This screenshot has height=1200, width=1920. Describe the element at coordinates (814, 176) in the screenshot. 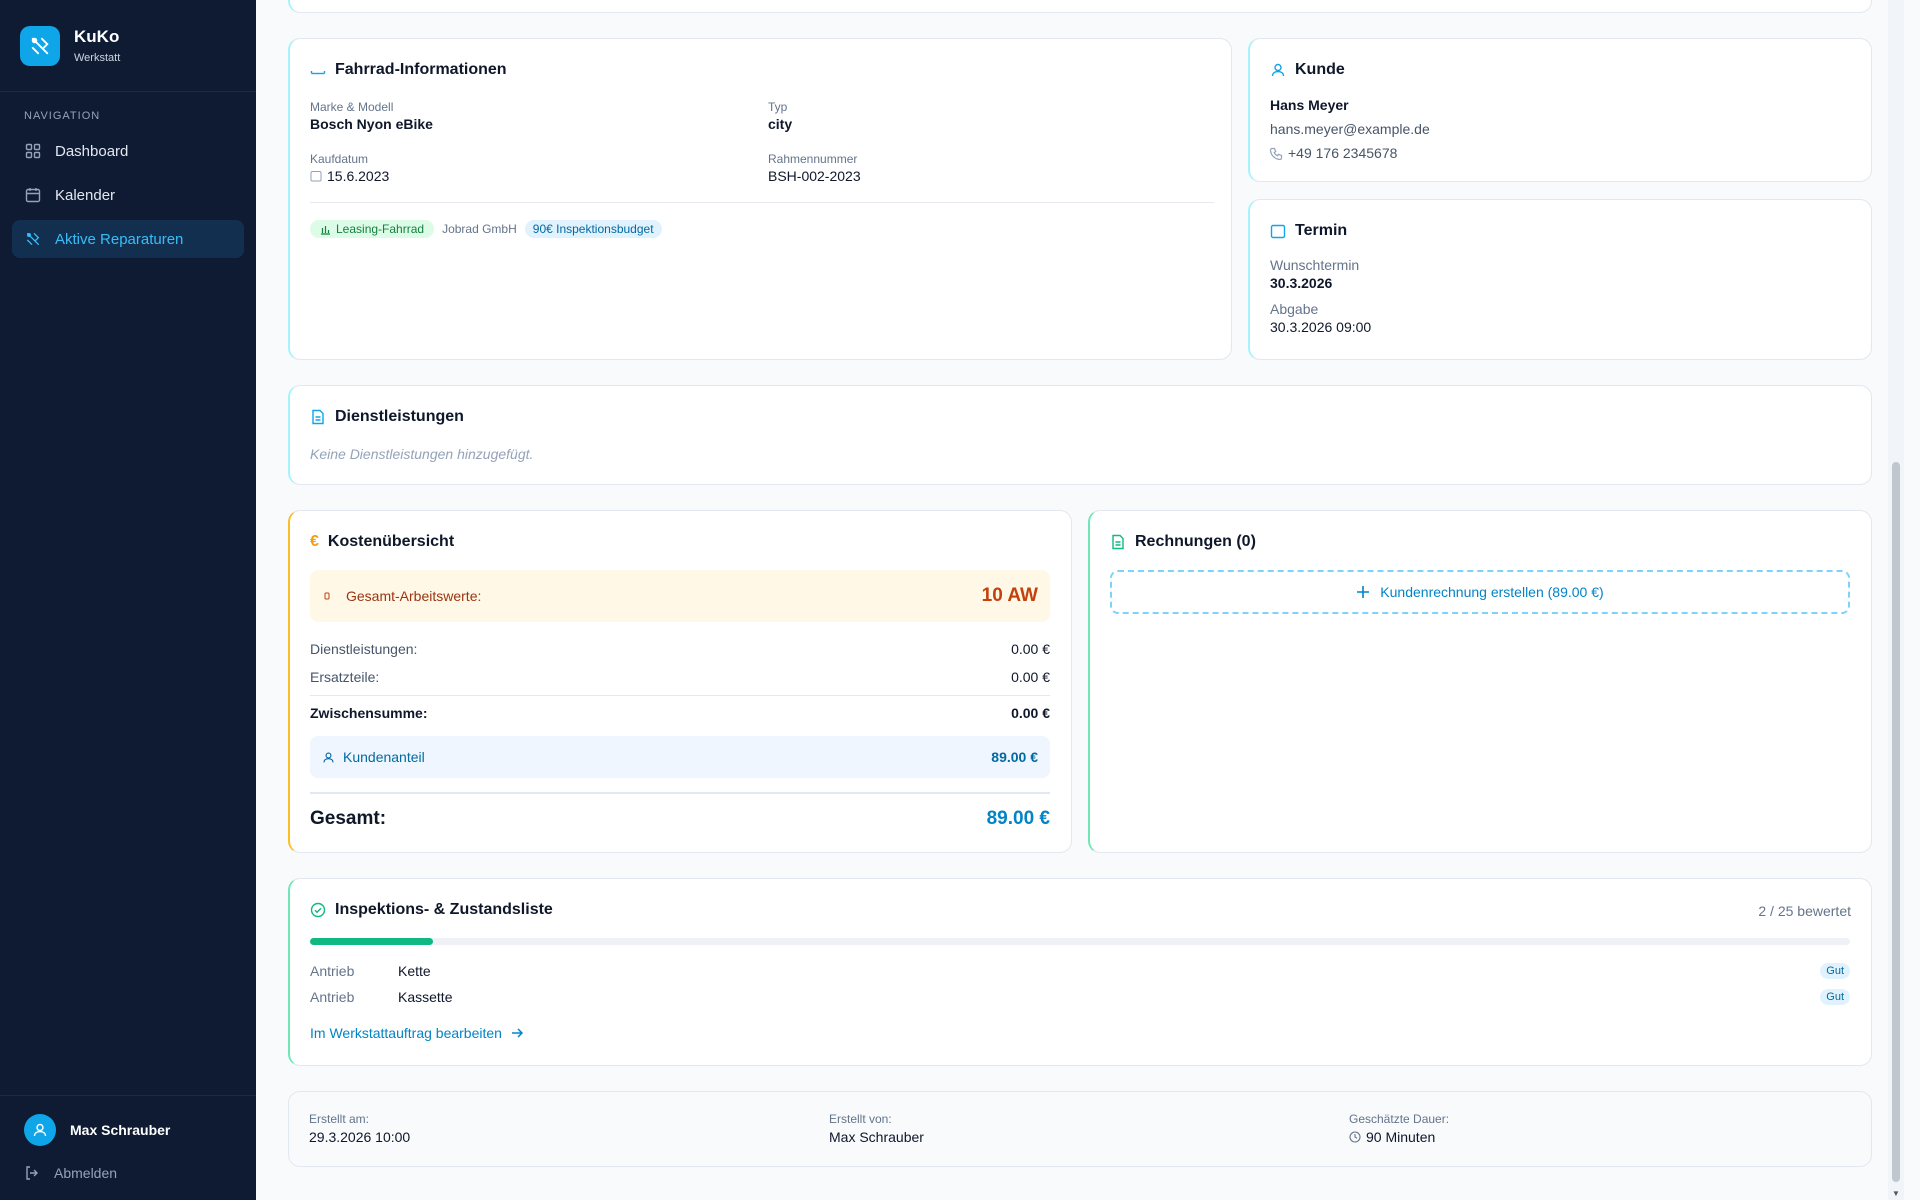

I see `frame-number-value: BSH-002-2023` at that location.